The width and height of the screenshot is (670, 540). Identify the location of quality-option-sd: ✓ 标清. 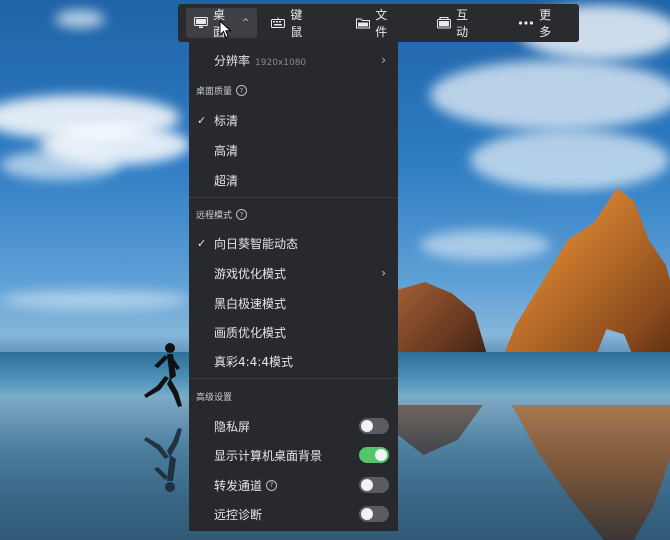
(293, 120).